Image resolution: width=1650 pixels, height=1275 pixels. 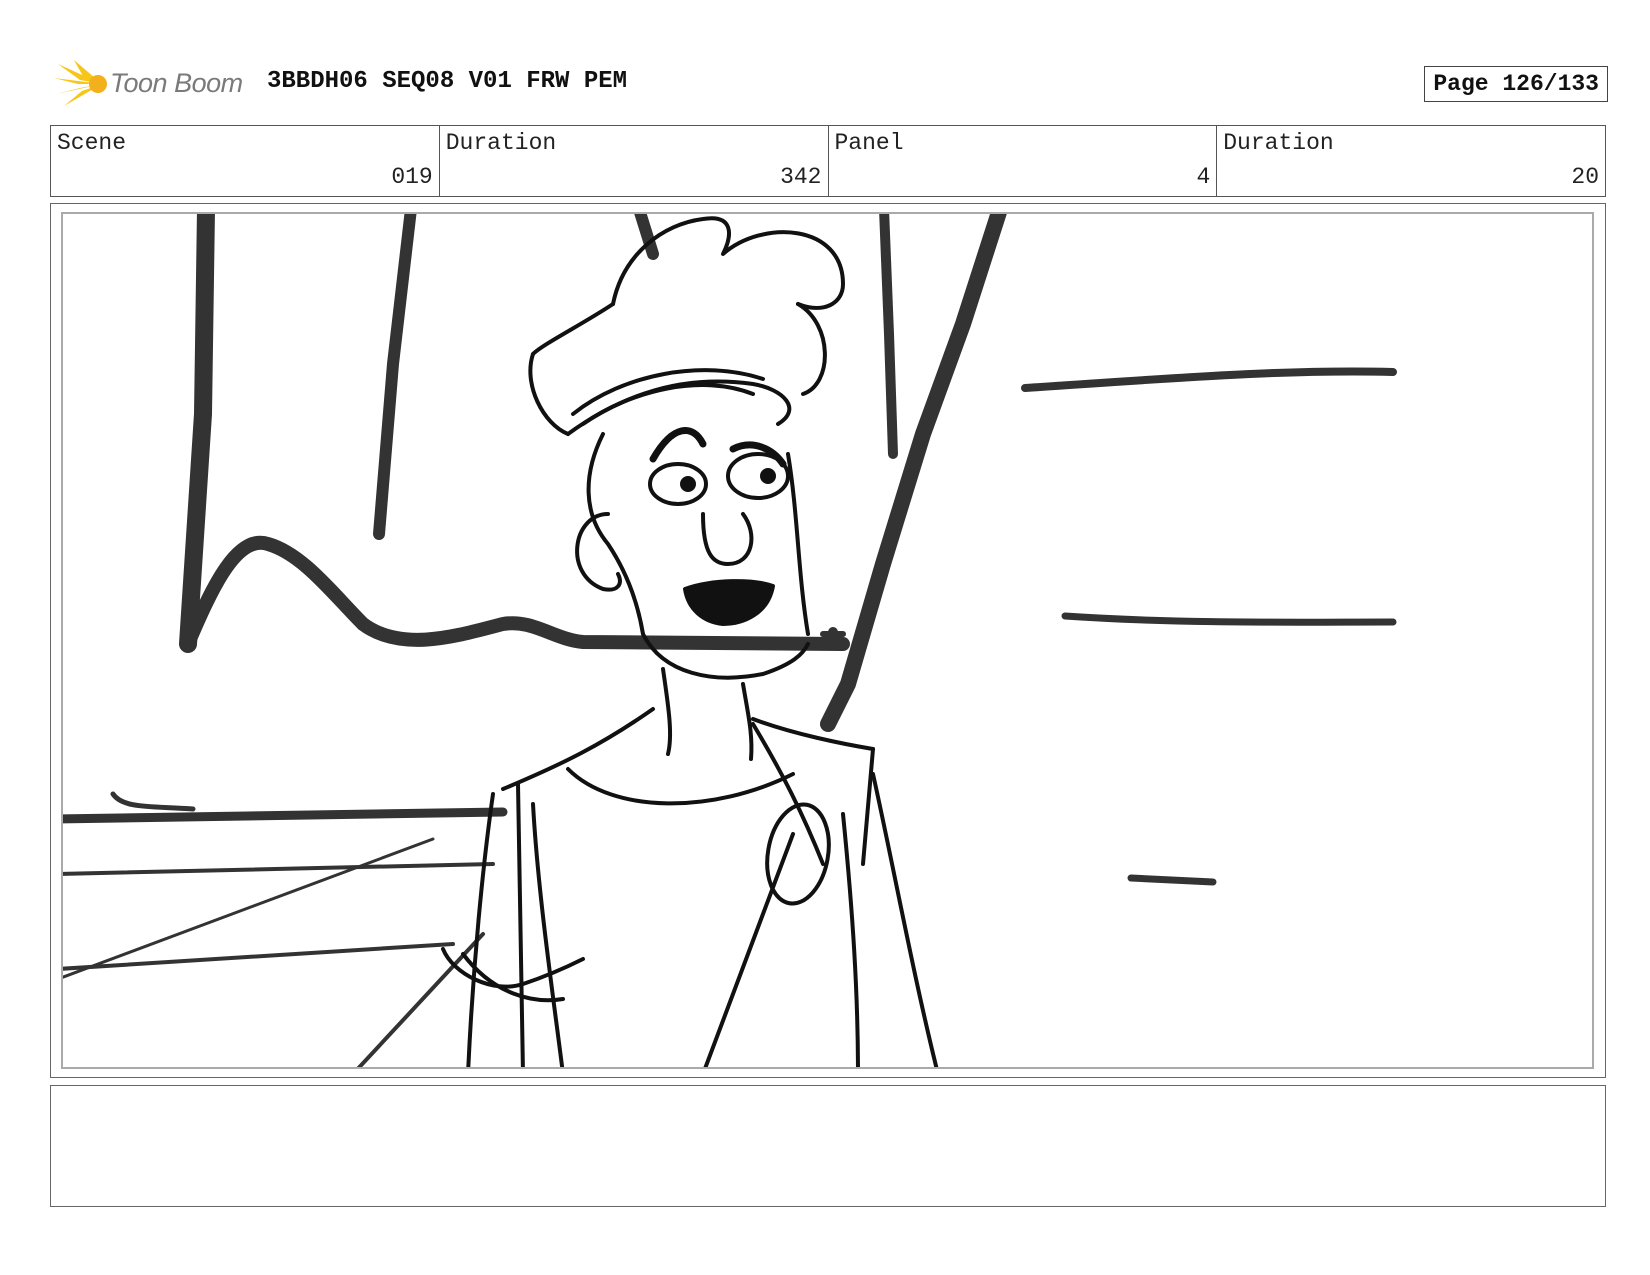 I want to click on panel-duration-cell: Duration 20, so click(x=1411, y=161).